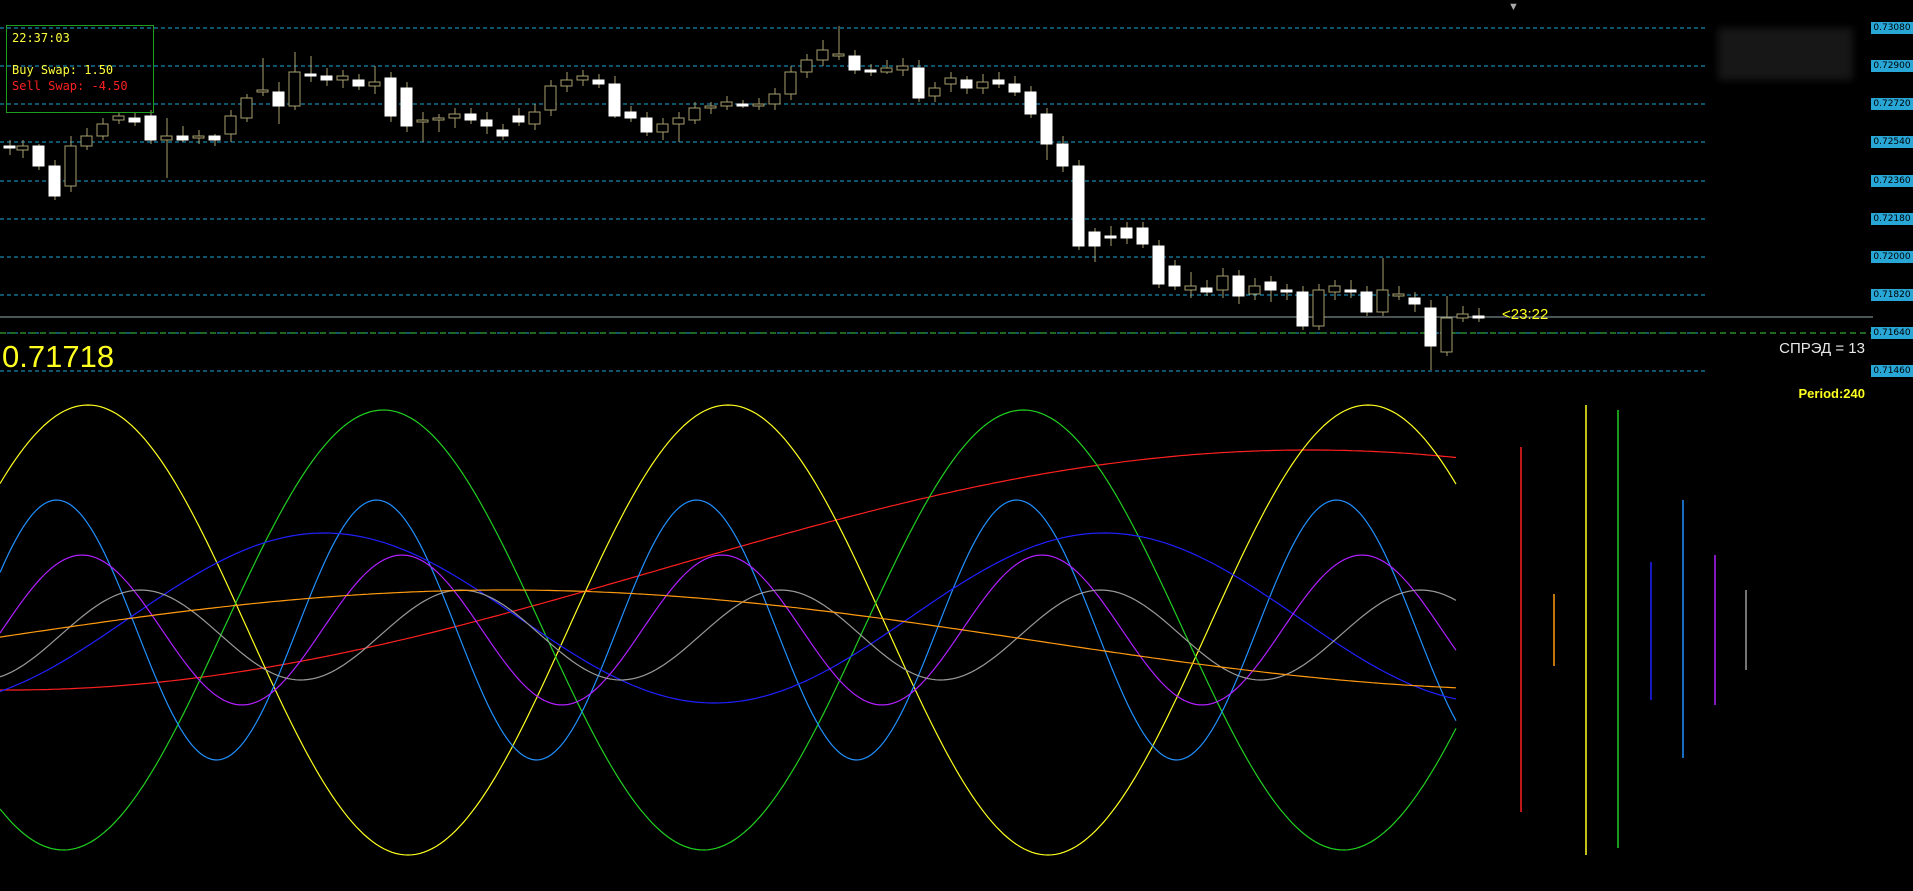 The width and height of the screenshot is (1913, 891). Describe the element at coordinates (1892, 104) in the screenshot. I see `price-axis-tag: 0.72720` at that location.